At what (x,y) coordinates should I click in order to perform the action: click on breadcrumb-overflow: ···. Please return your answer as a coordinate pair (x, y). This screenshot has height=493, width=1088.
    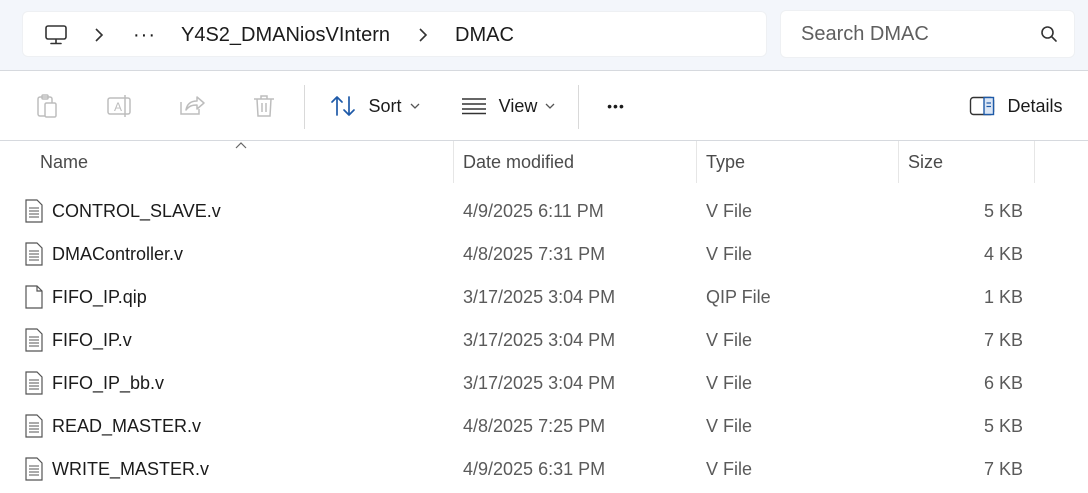
    Looking at the image, I should click on (144, 35).